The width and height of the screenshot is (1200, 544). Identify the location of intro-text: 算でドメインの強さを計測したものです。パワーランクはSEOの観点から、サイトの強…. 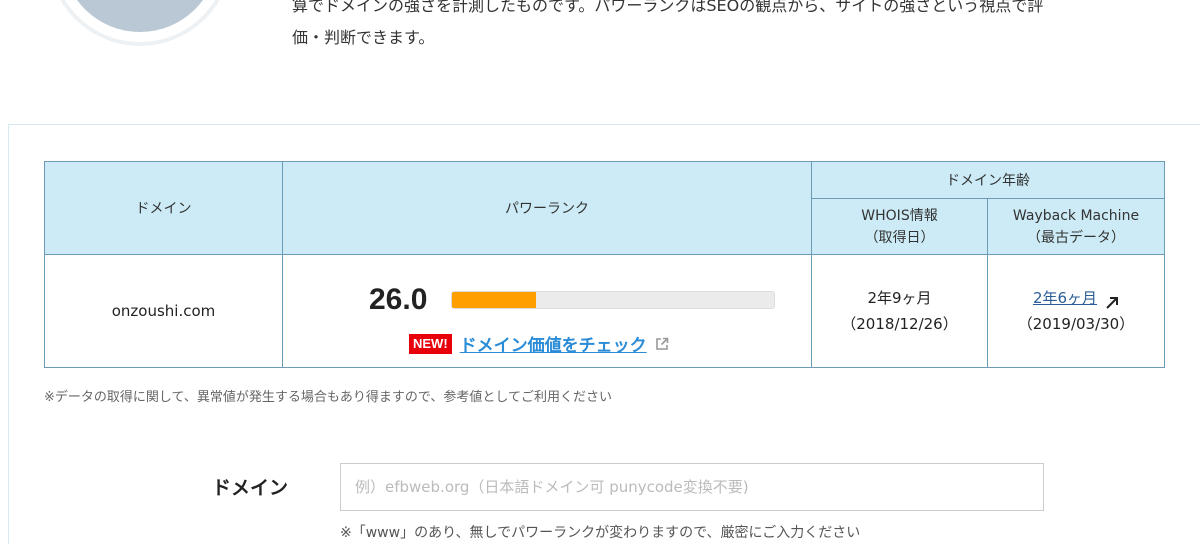
(727, 27).